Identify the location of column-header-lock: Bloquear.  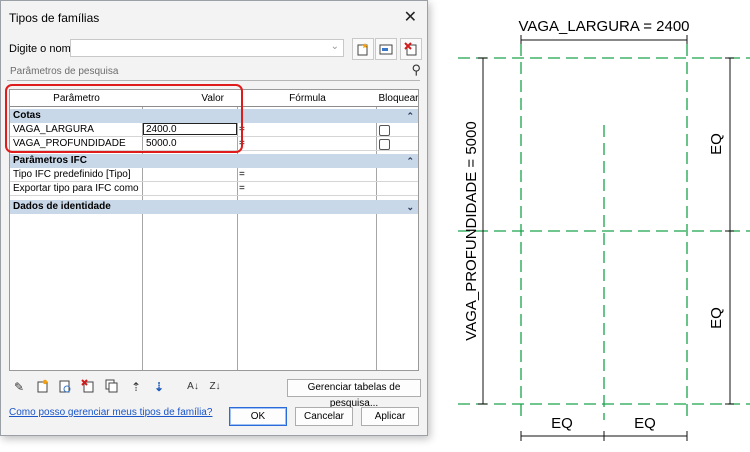
(397, 98).